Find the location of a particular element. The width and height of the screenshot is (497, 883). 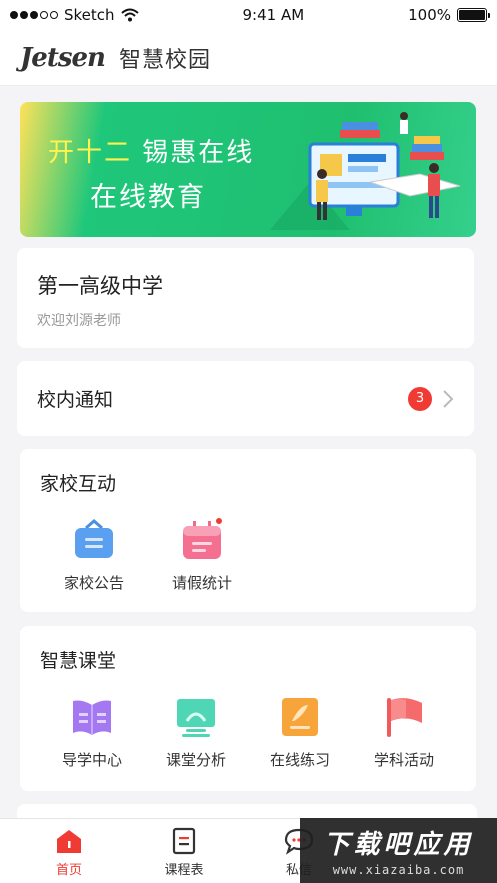

notice-title: 校内通知 is located at coordinates (75, 400).